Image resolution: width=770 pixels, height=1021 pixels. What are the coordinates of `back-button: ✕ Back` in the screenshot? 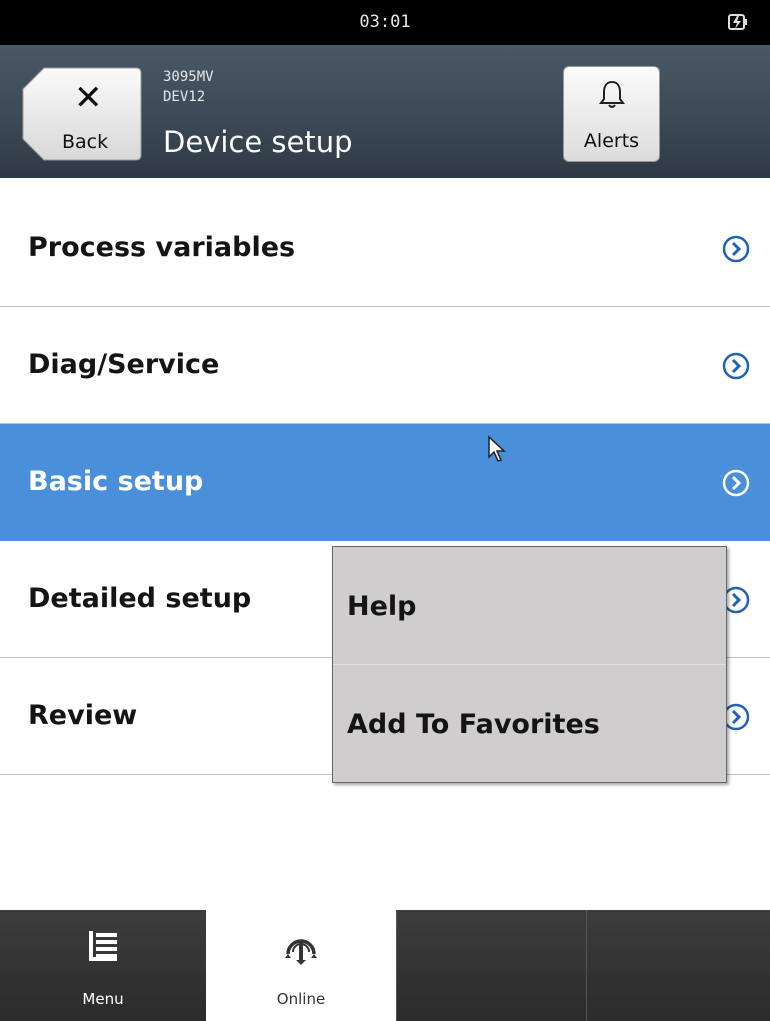 It's located at (82, 114).